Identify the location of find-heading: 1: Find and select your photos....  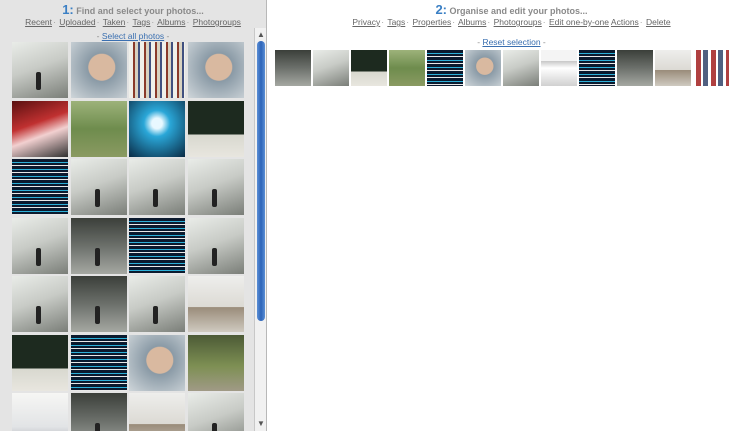
(133, 8).